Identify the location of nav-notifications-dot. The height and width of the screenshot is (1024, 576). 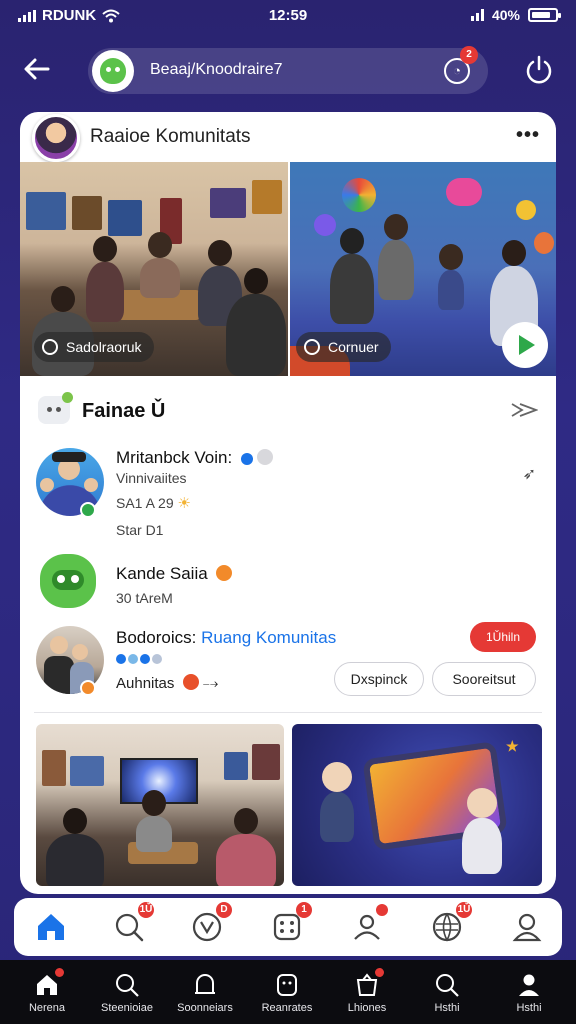
(379, 972).